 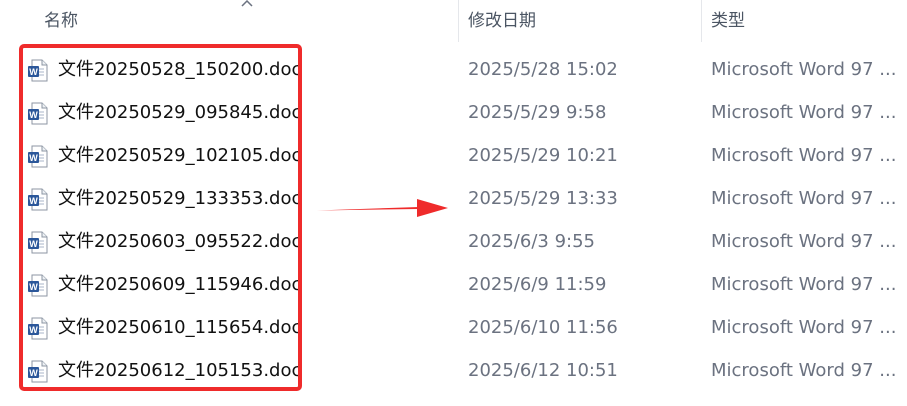 What do you see at coordinates (178, 284) in the screenshot?
I see `file-name: 文件20250609_115946.doc` at bounding box center [178, 284].